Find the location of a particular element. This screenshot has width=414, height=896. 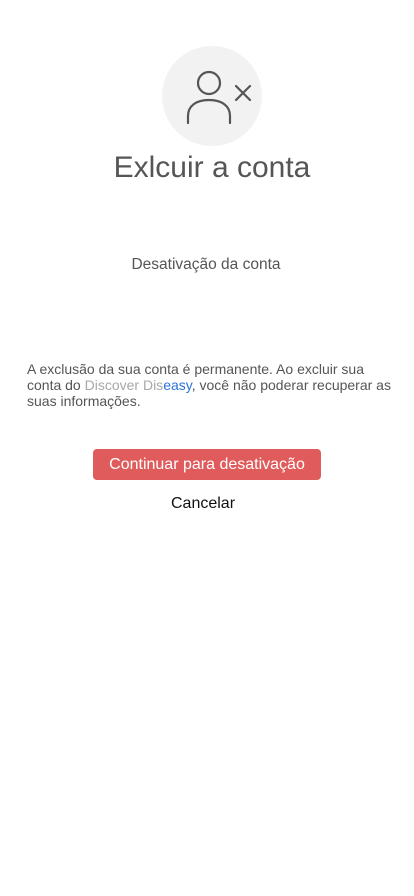

cancel-button: Cancelar is located at coordinates (203, 504).